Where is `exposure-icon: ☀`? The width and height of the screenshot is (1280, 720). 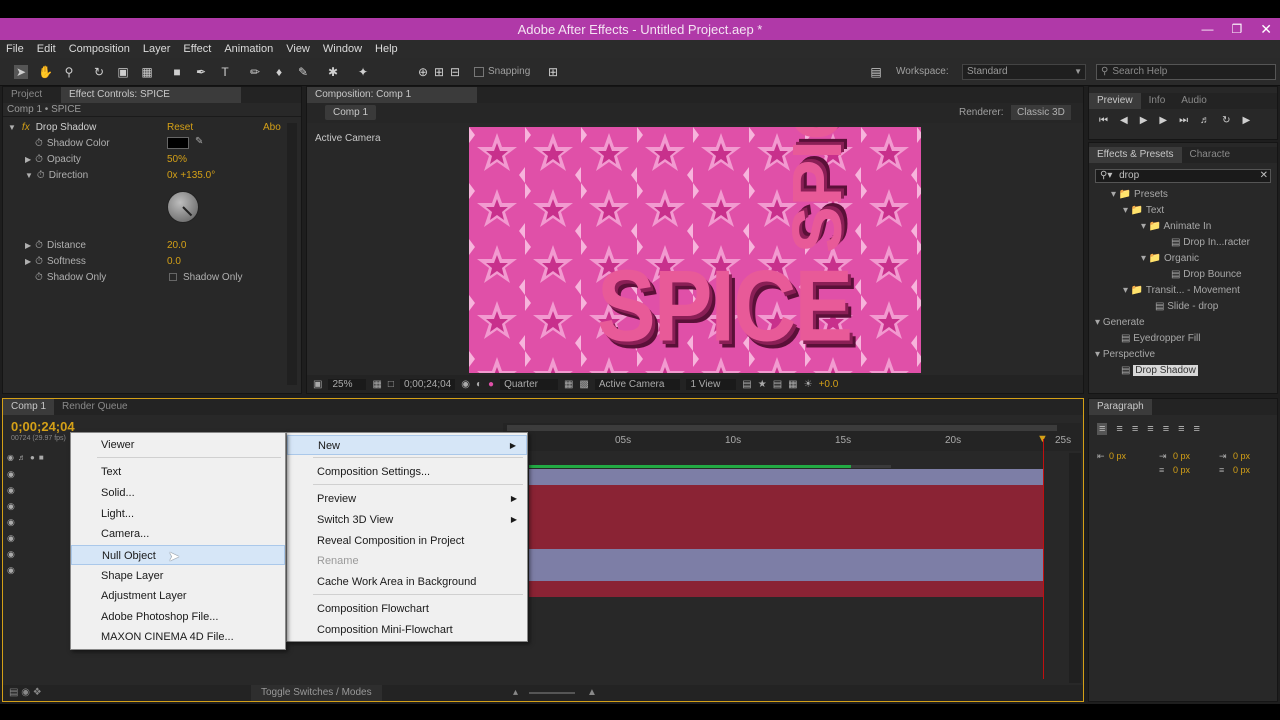 exposure-icon: ☀ is located at coordinates (808, 384).